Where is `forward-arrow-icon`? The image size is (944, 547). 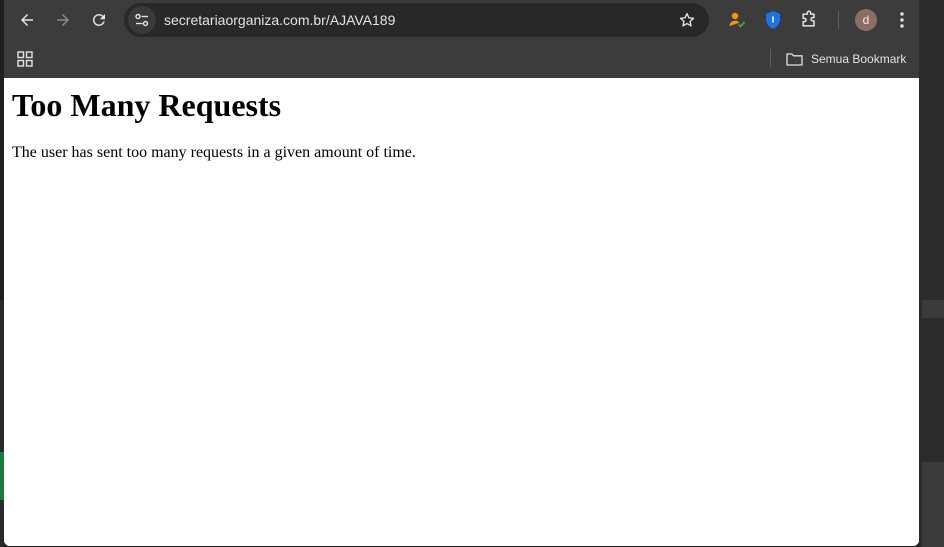 forward-arrow-icon is located at coordinates (63, 20).